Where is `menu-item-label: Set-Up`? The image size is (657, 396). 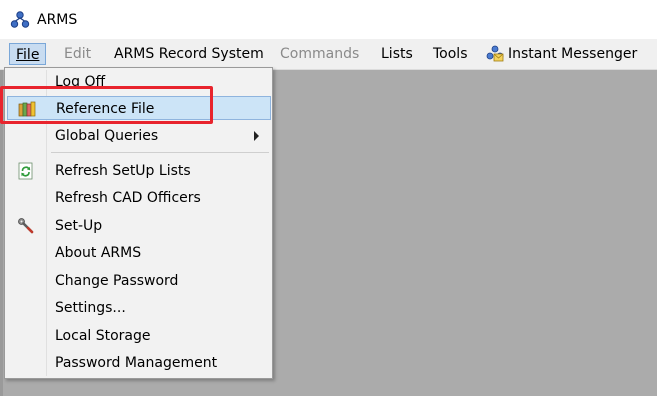 menu-item-label: Set-Up is located at coordinates (79, 226).